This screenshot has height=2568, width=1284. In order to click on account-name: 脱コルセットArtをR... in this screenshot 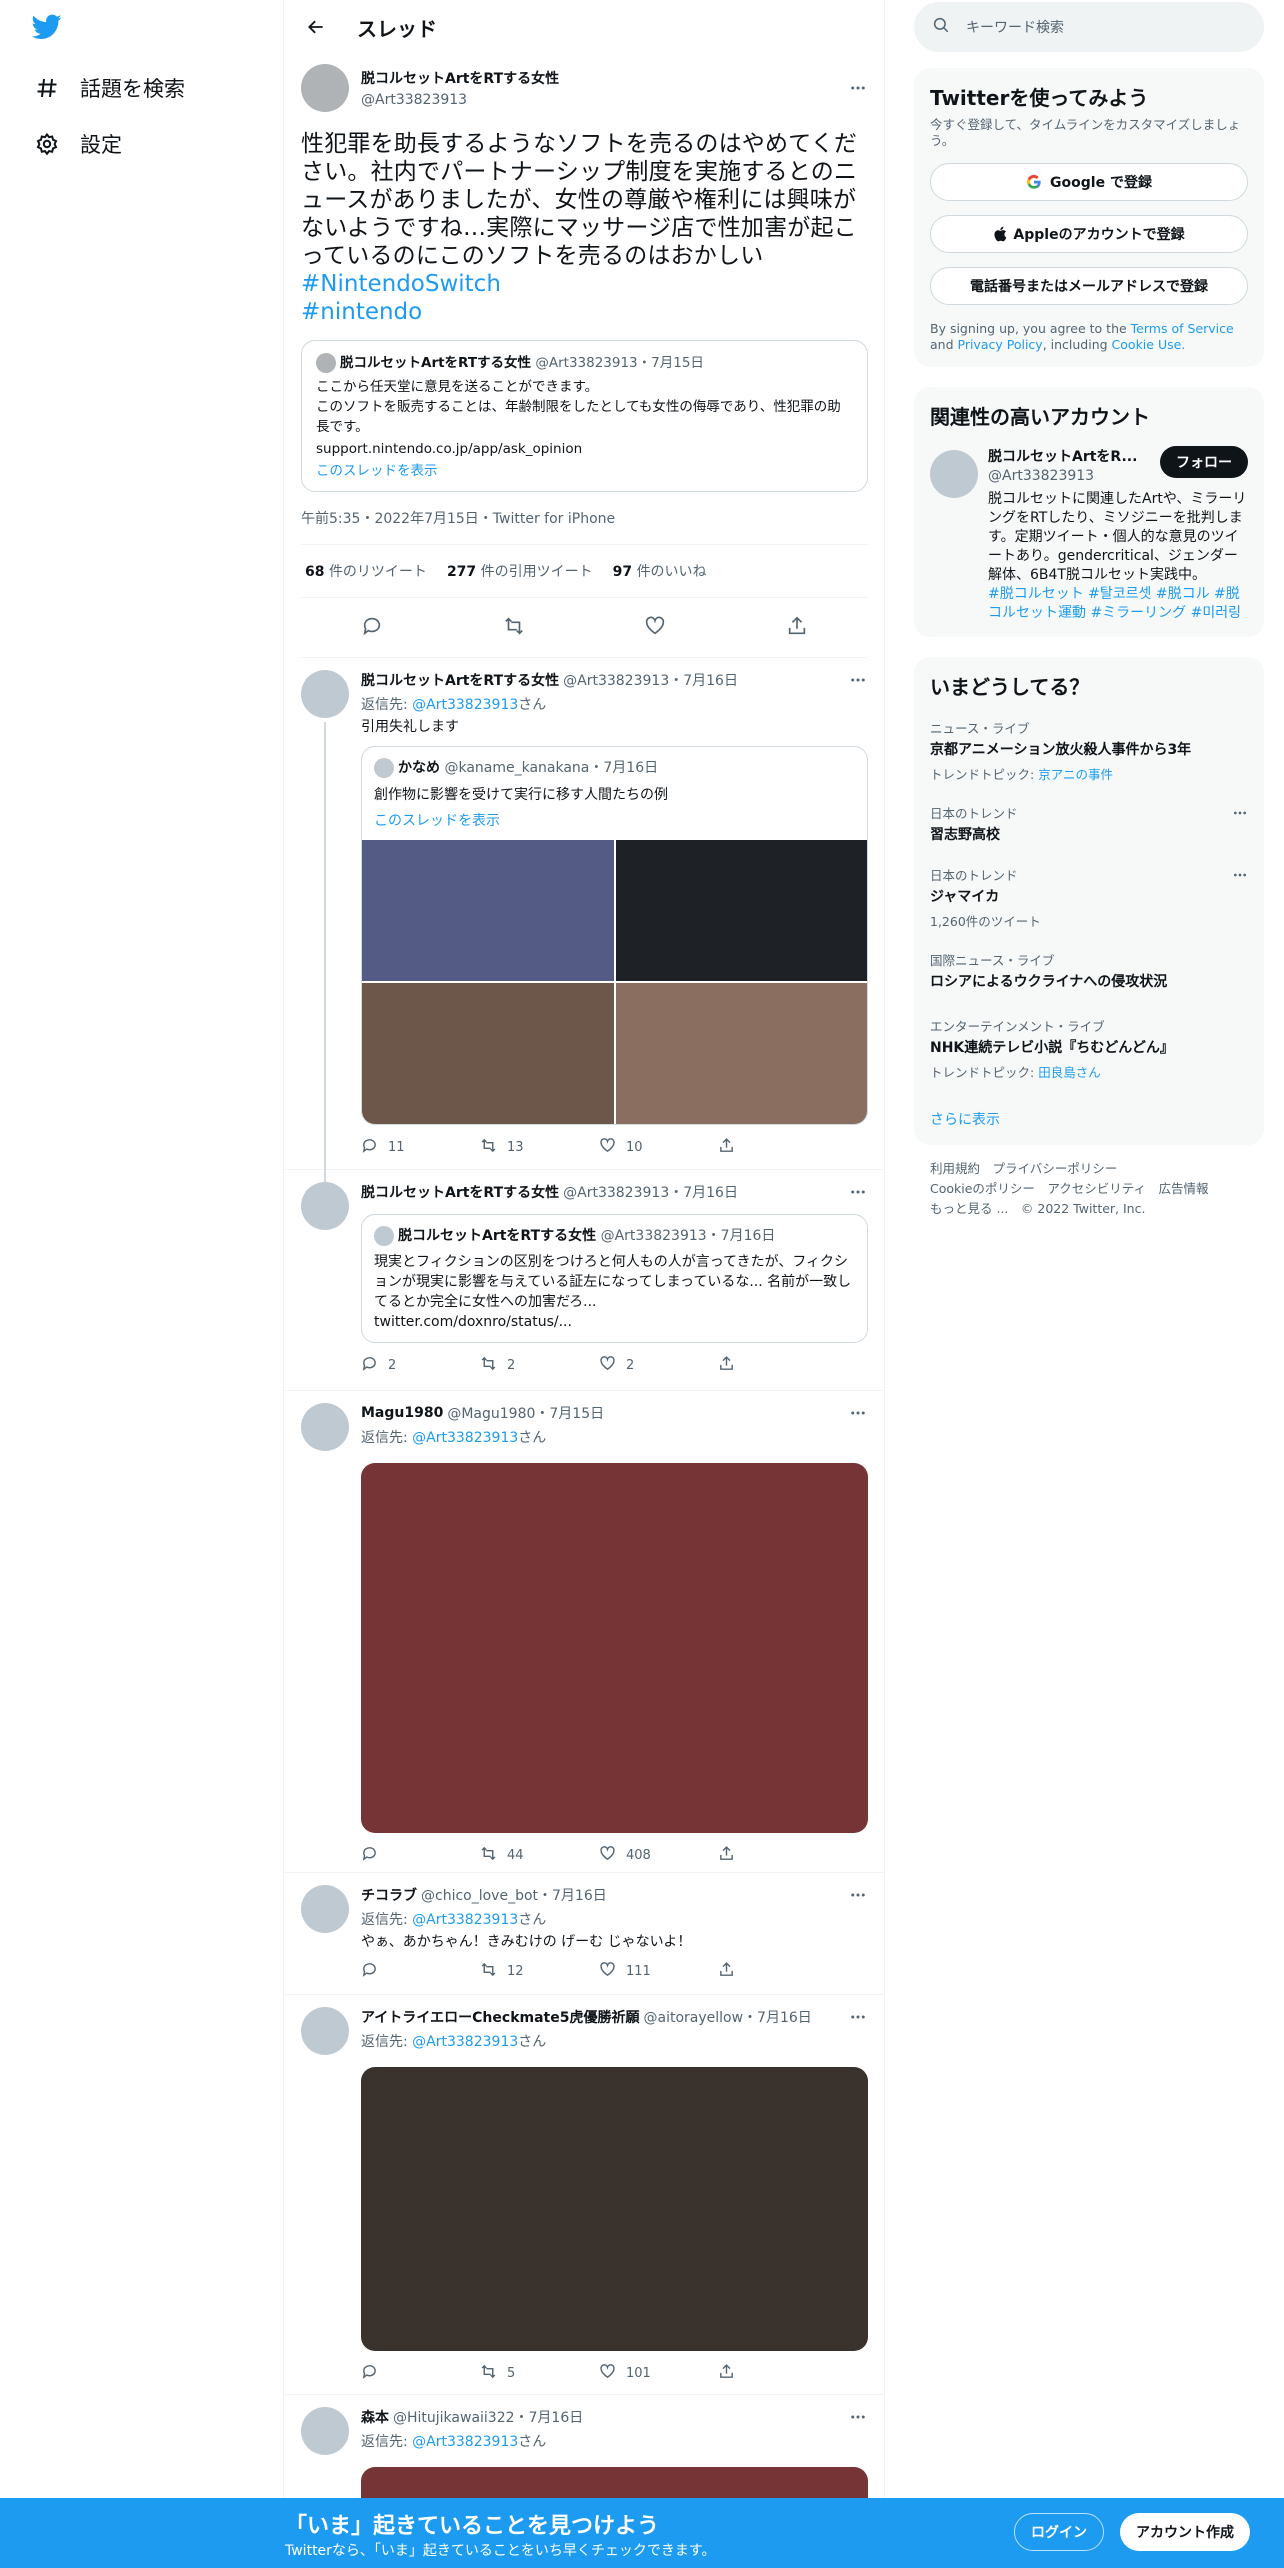, I will do `click(1074, 456)`.